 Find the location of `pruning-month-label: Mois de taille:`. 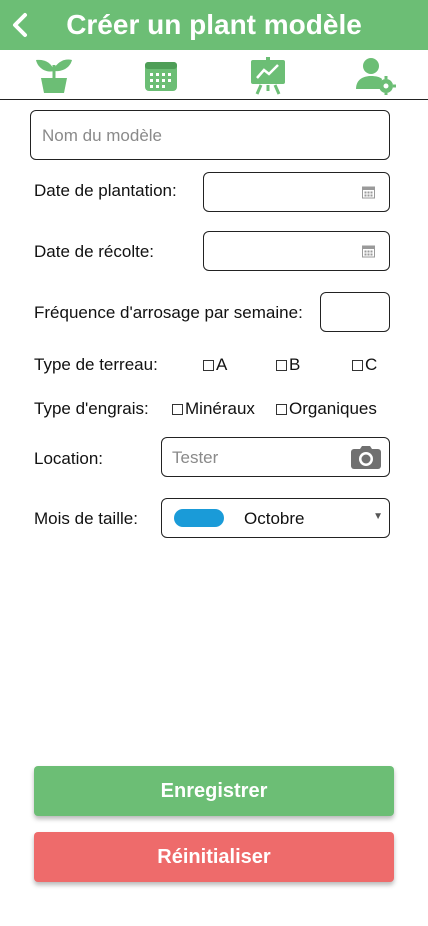

pruning-month-label: Mois de taille: is located at coordinates (86, 518).